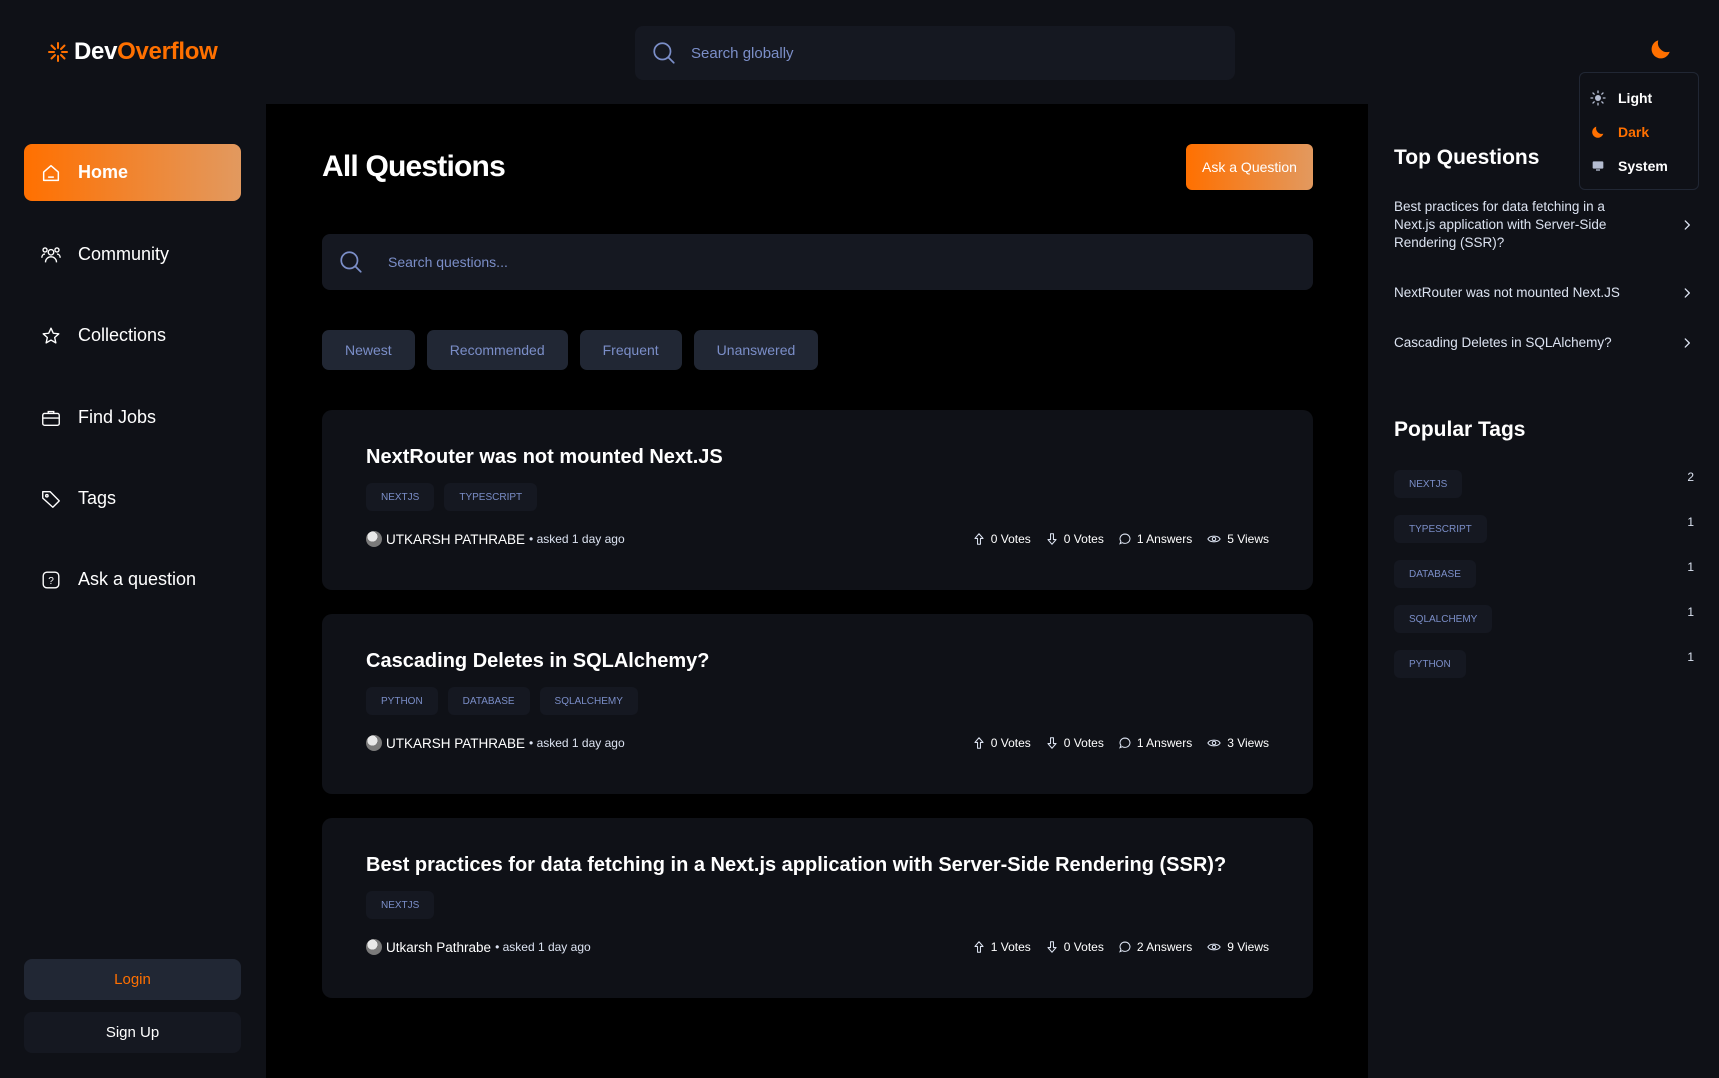 This screenshot has height=1078, width=1719. Describe the element at coordinates (1248, 539) in the screenshot. I see `views-value: 5 Views` at that location.